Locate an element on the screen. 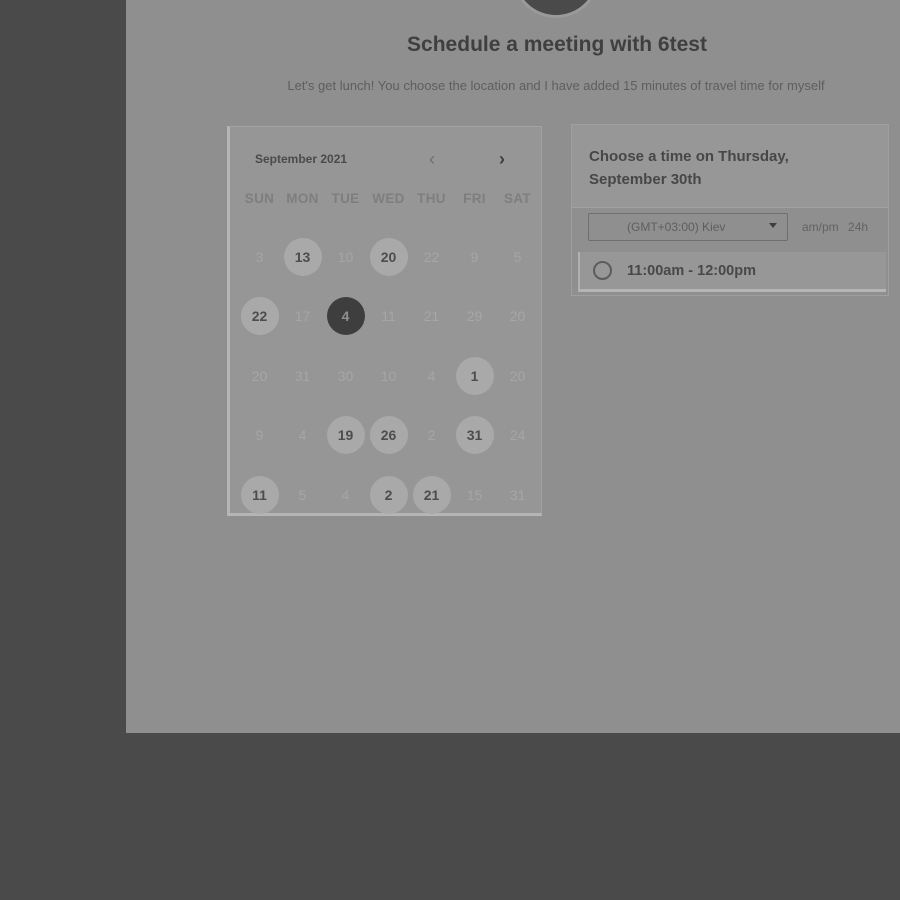  chevron-left-icon: ‹ is located at coordinates (432, 159).